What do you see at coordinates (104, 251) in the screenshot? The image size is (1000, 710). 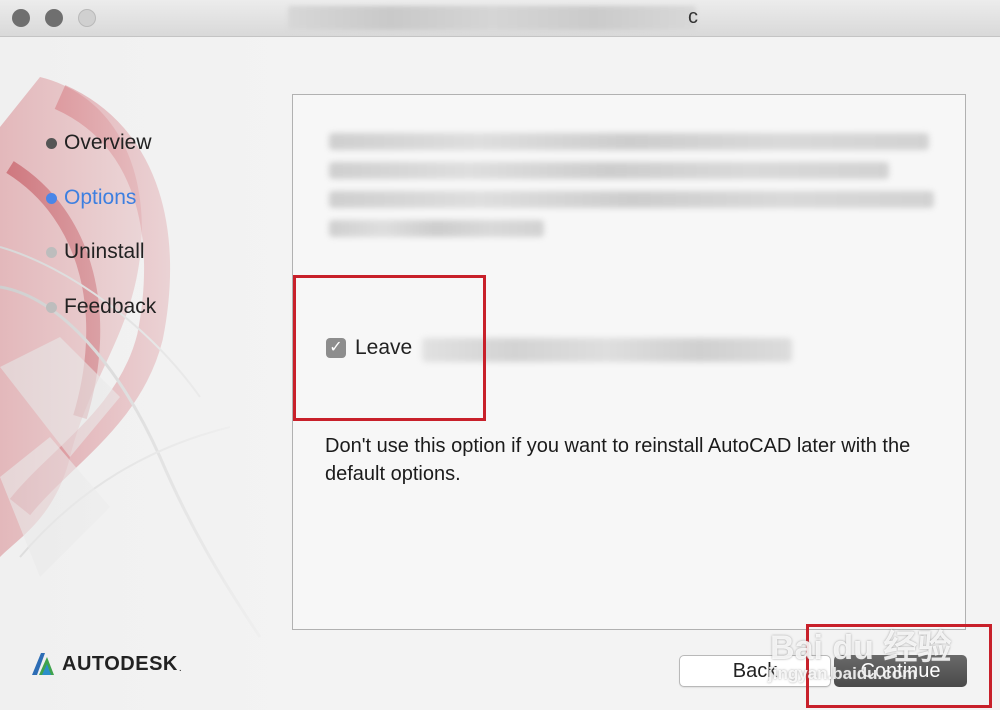 I see `step-label: Uninstall` at bounding box center [104, 251].